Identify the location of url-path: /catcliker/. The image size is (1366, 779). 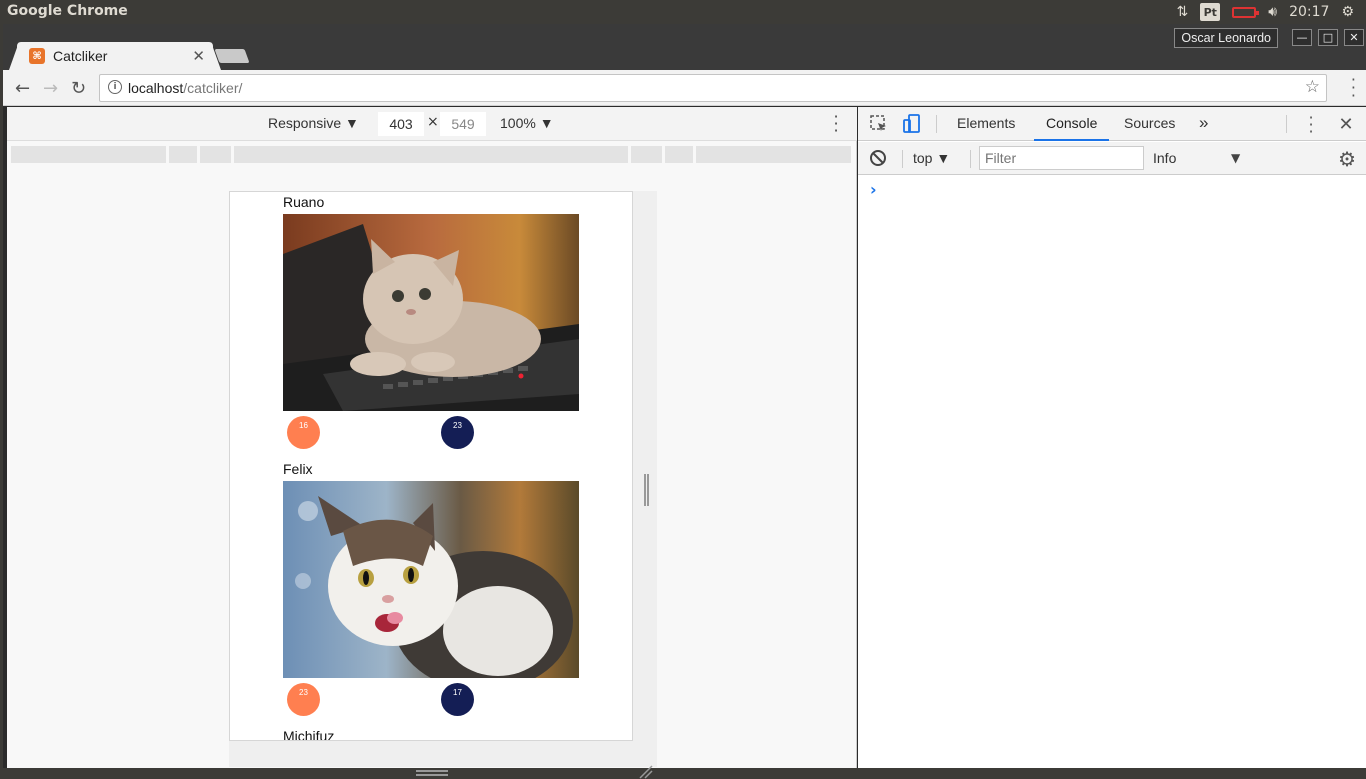
(213, 88).